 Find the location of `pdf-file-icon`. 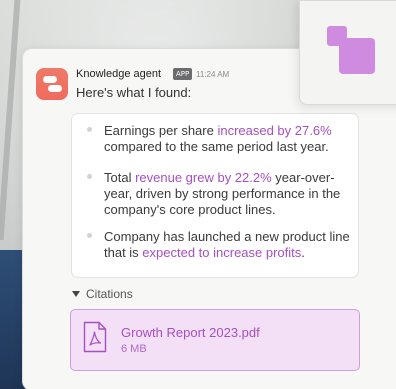

pdf-file-icon is located at coordinates (95, 337).